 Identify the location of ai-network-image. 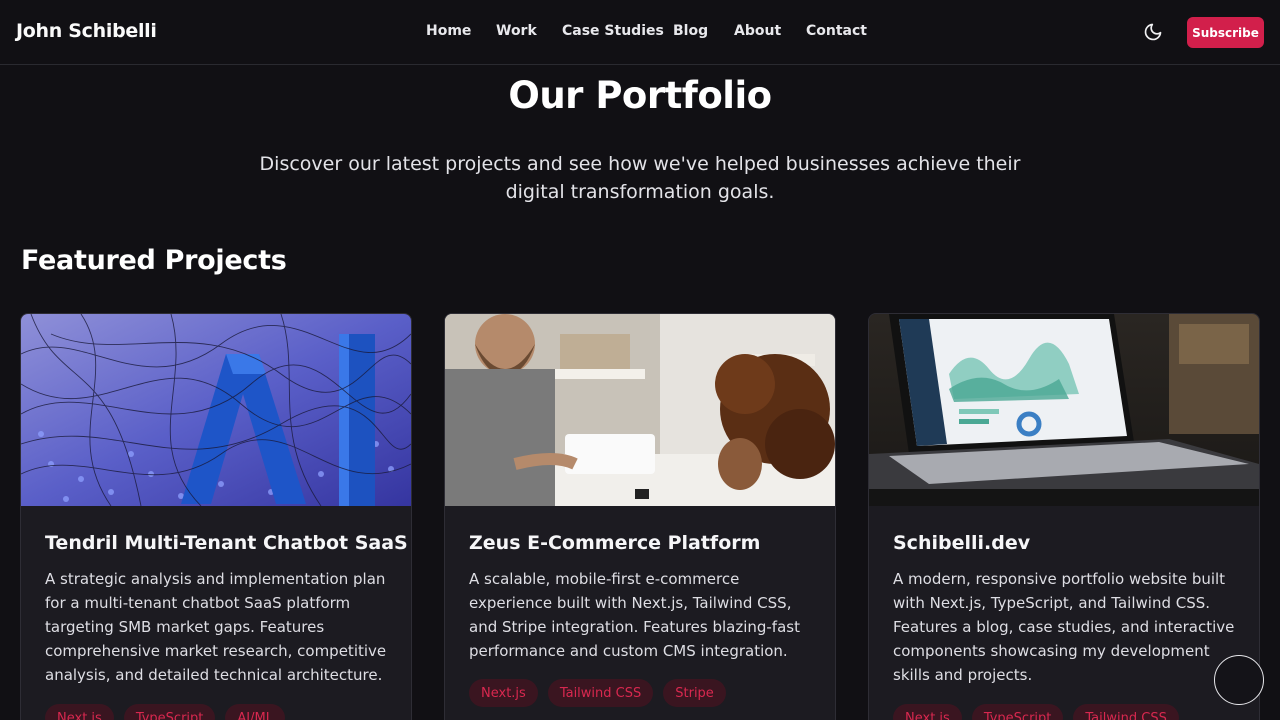
(216, 410).